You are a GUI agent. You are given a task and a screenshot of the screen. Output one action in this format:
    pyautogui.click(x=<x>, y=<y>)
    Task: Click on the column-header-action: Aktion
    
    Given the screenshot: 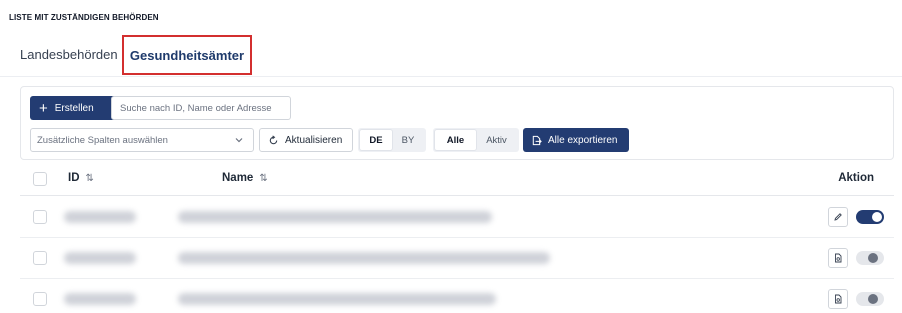 What is the action you would take?
    pyautogui.click(x=856, y=178)
    